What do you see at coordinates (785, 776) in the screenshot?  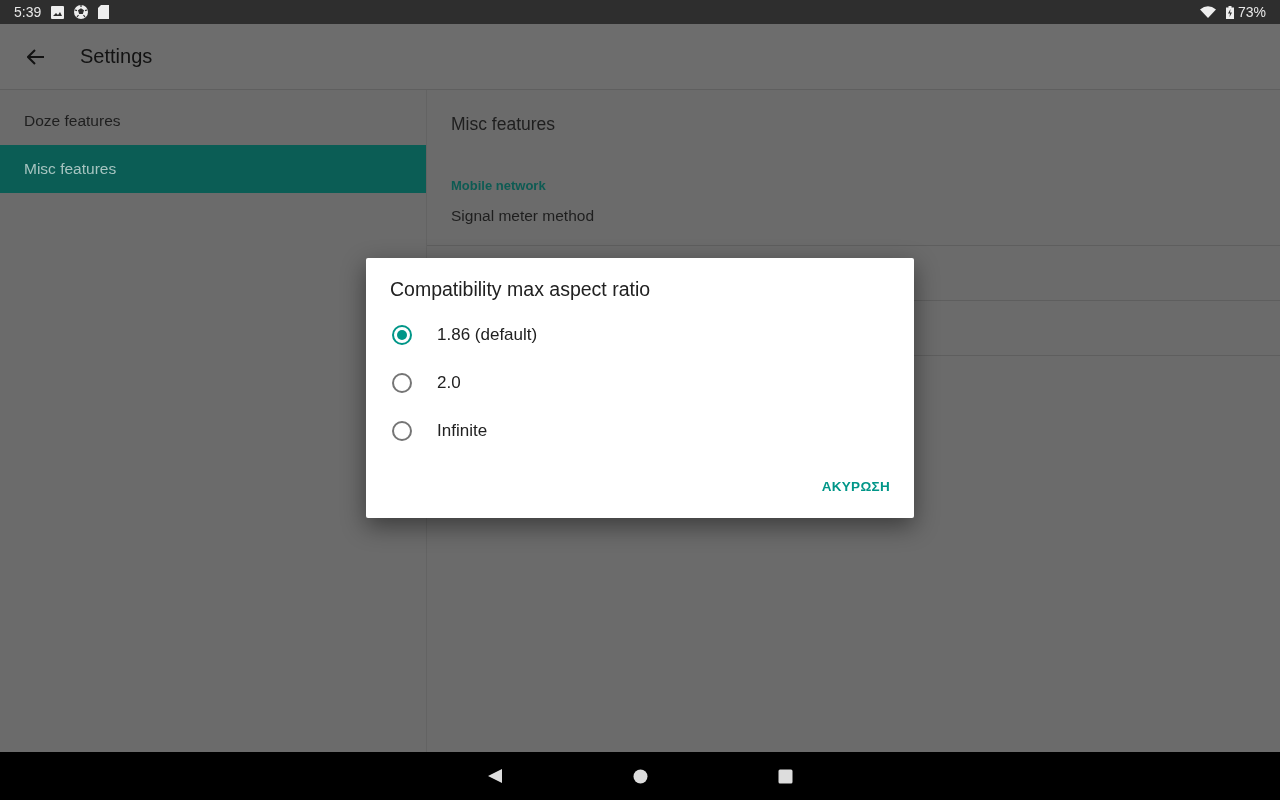 I see `recents-nav-button` at bounding box center [785, 776].